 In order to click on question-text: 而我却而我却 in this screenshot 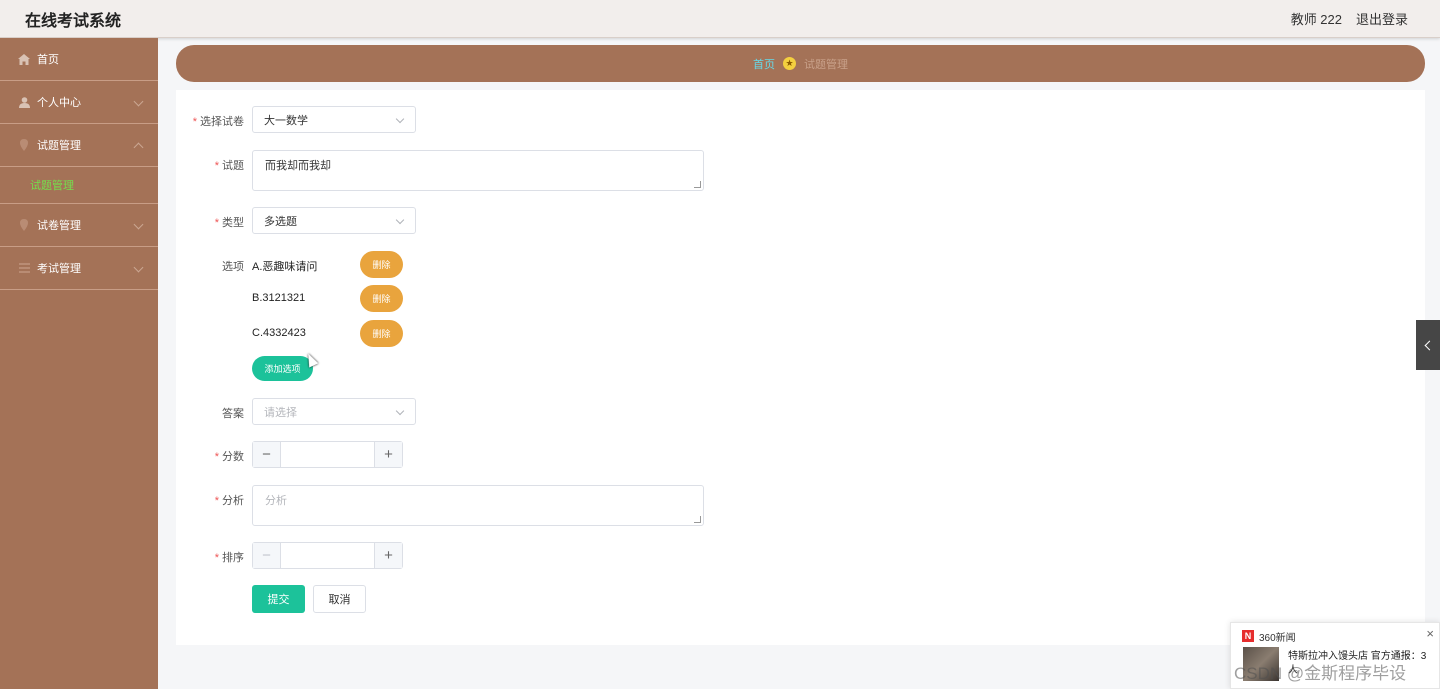, I will do `click(298, 166)`.